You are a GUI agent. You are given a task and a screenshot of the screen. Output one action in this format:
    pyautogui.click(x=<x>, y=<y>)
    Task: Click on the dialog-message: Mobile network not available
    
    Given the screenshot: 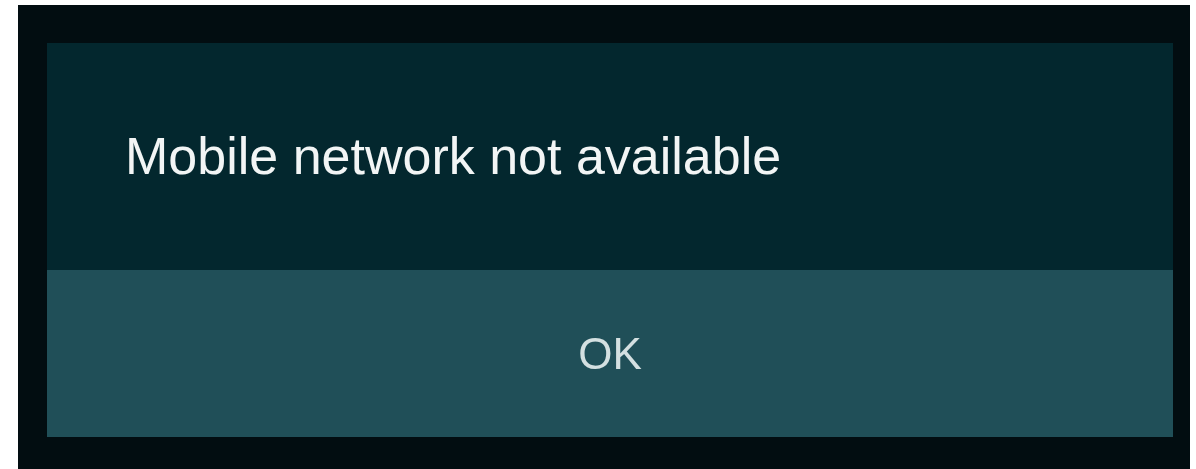 What is the action you would take?
    pyautogui.click(x=453, y=156)
    